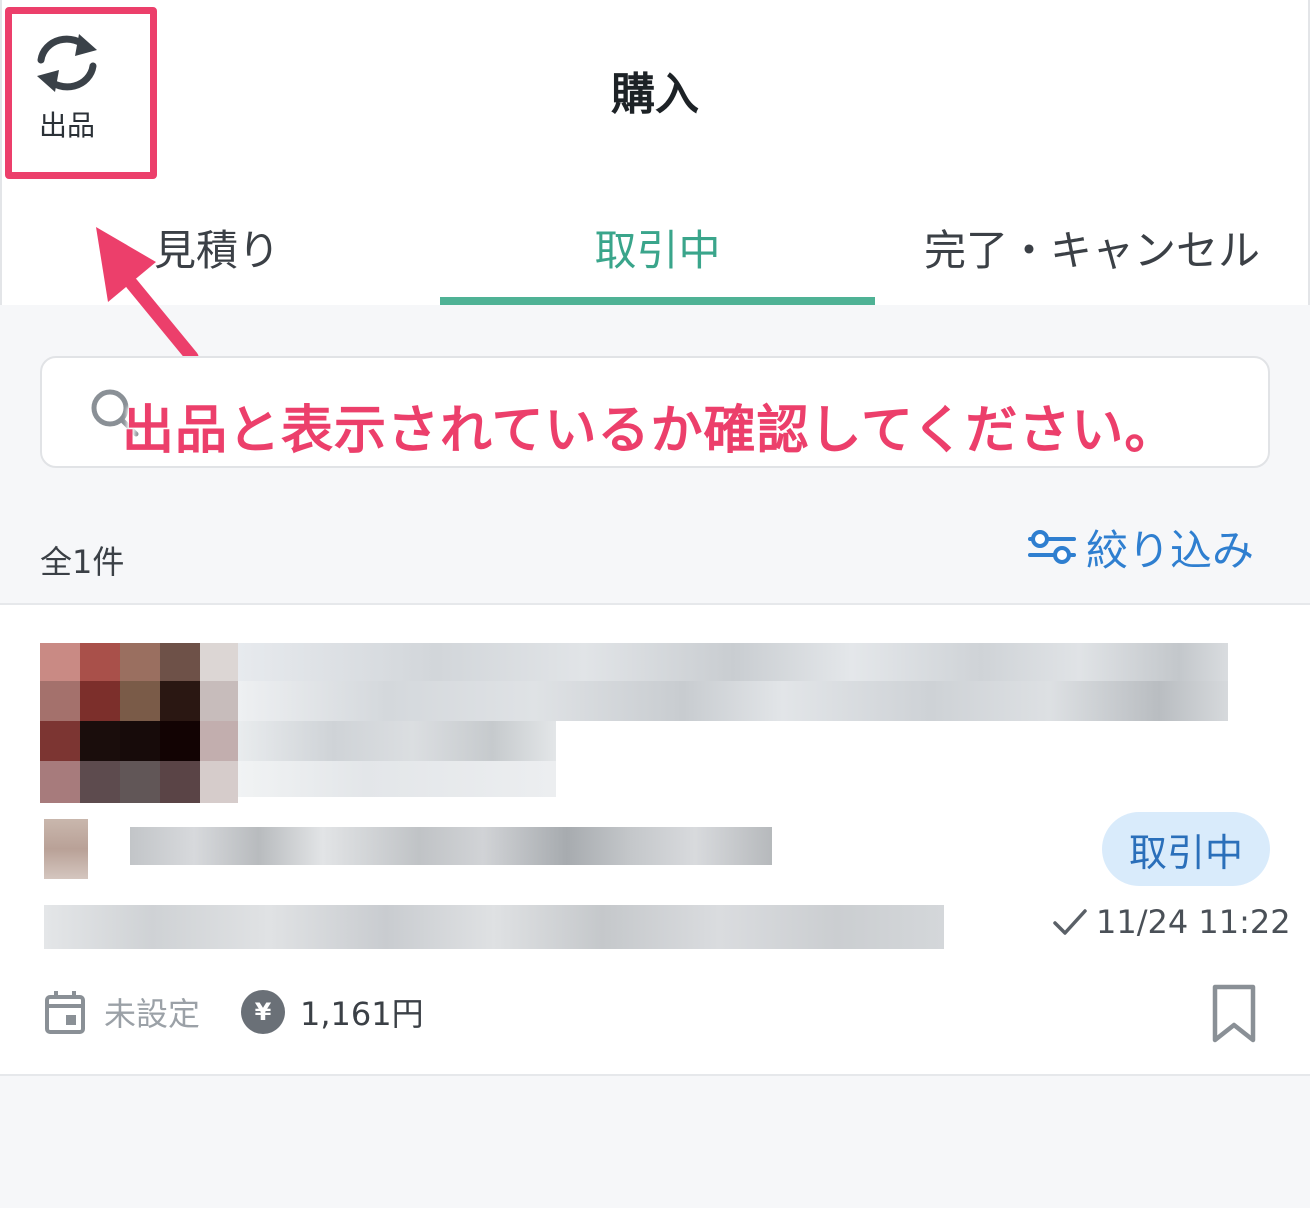 This screenshot has width=1310, height=1208. Describe the element at coordinates (152, 1014) in the screenshot. I see `delivery-date: 未設定` at that location.